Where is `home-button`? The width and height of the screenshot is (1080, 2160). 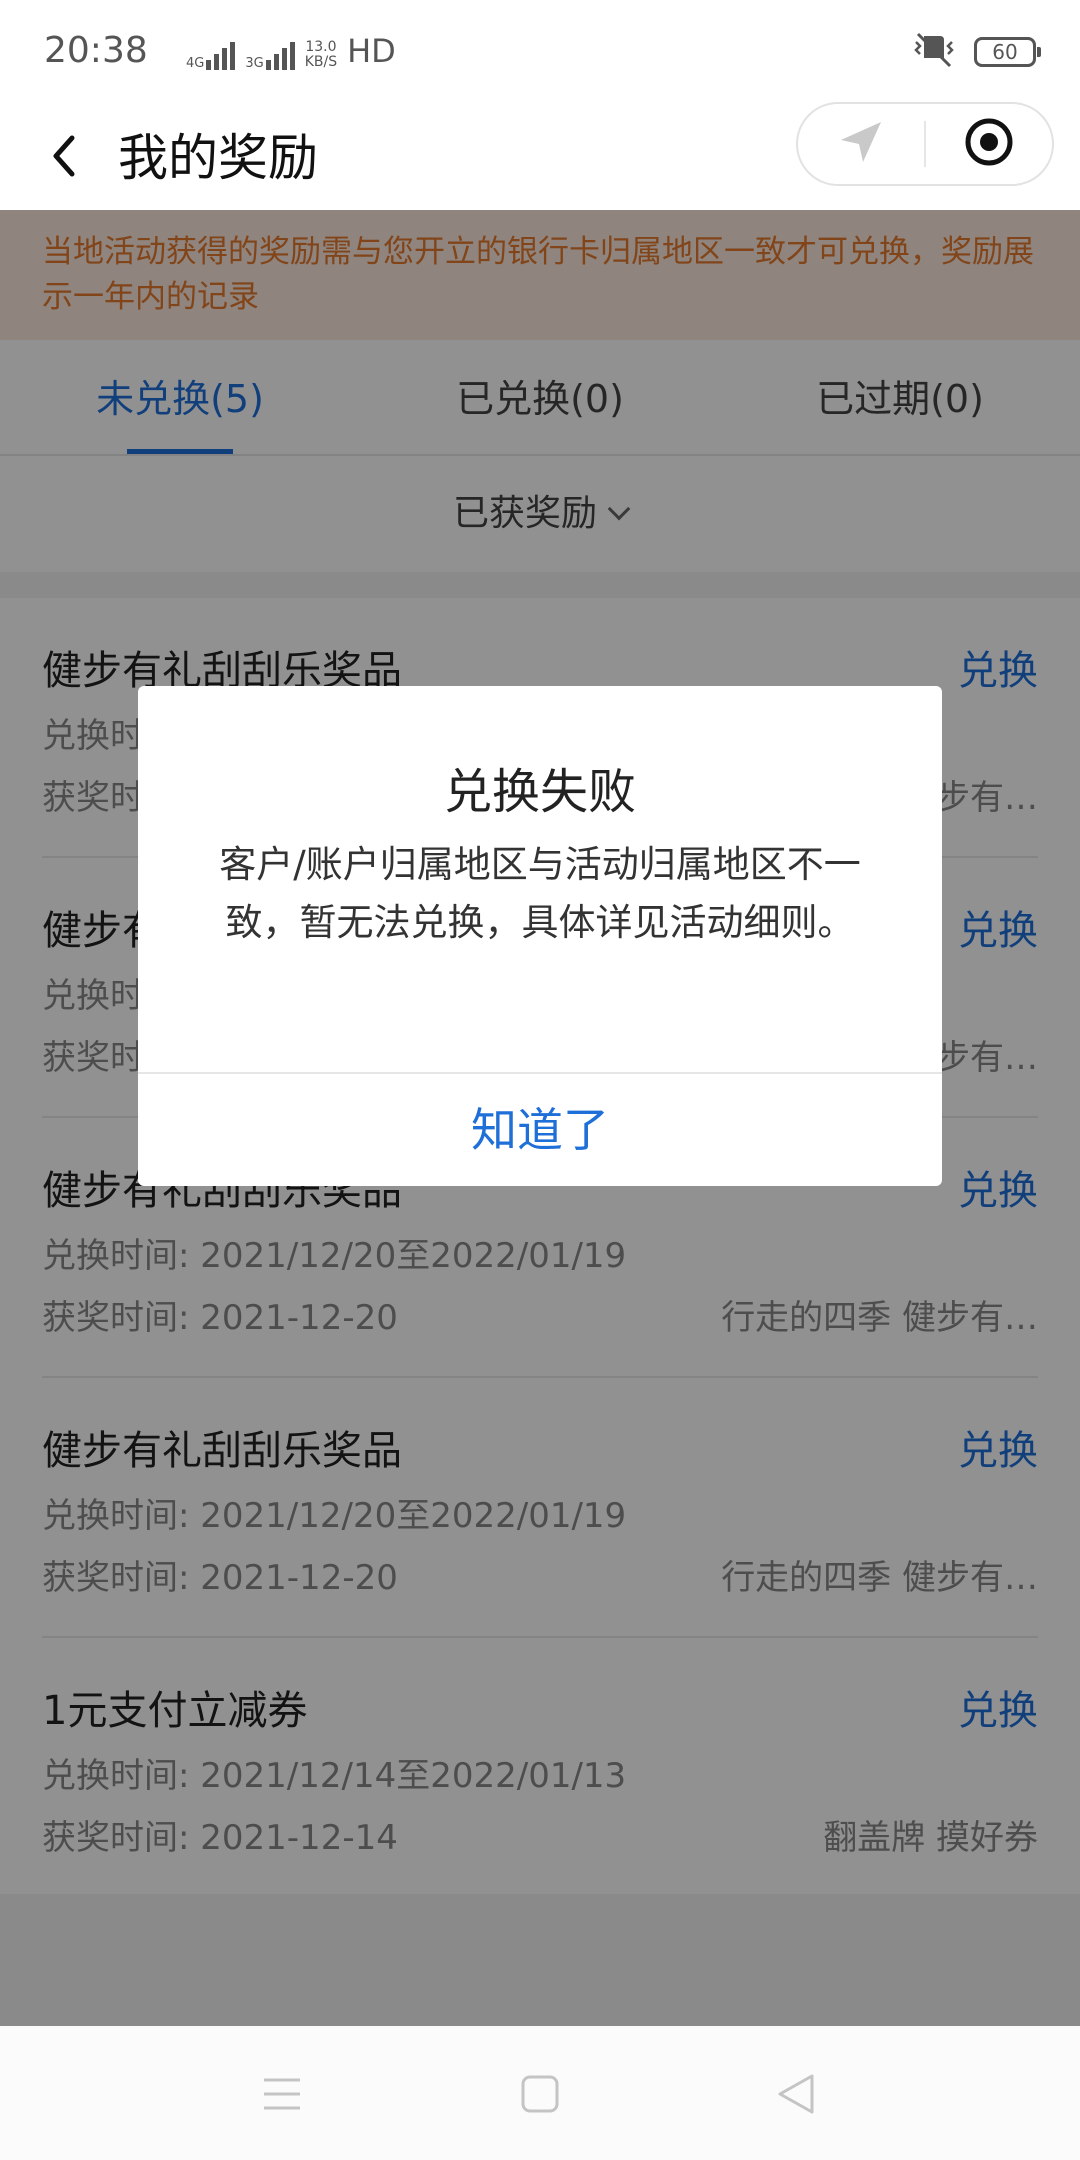
home-button is located at coordinates (540, 2096).